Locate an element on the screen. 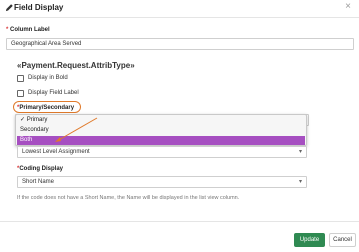  update-button: Update is located at coordinates (309, 240).